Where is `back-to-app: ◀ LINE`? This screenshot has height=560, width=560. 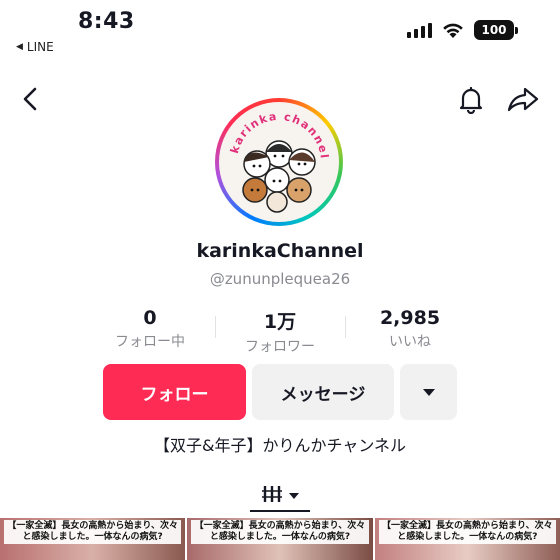 back-to-app: ◀ LINE is located at coordinates (35, 47).